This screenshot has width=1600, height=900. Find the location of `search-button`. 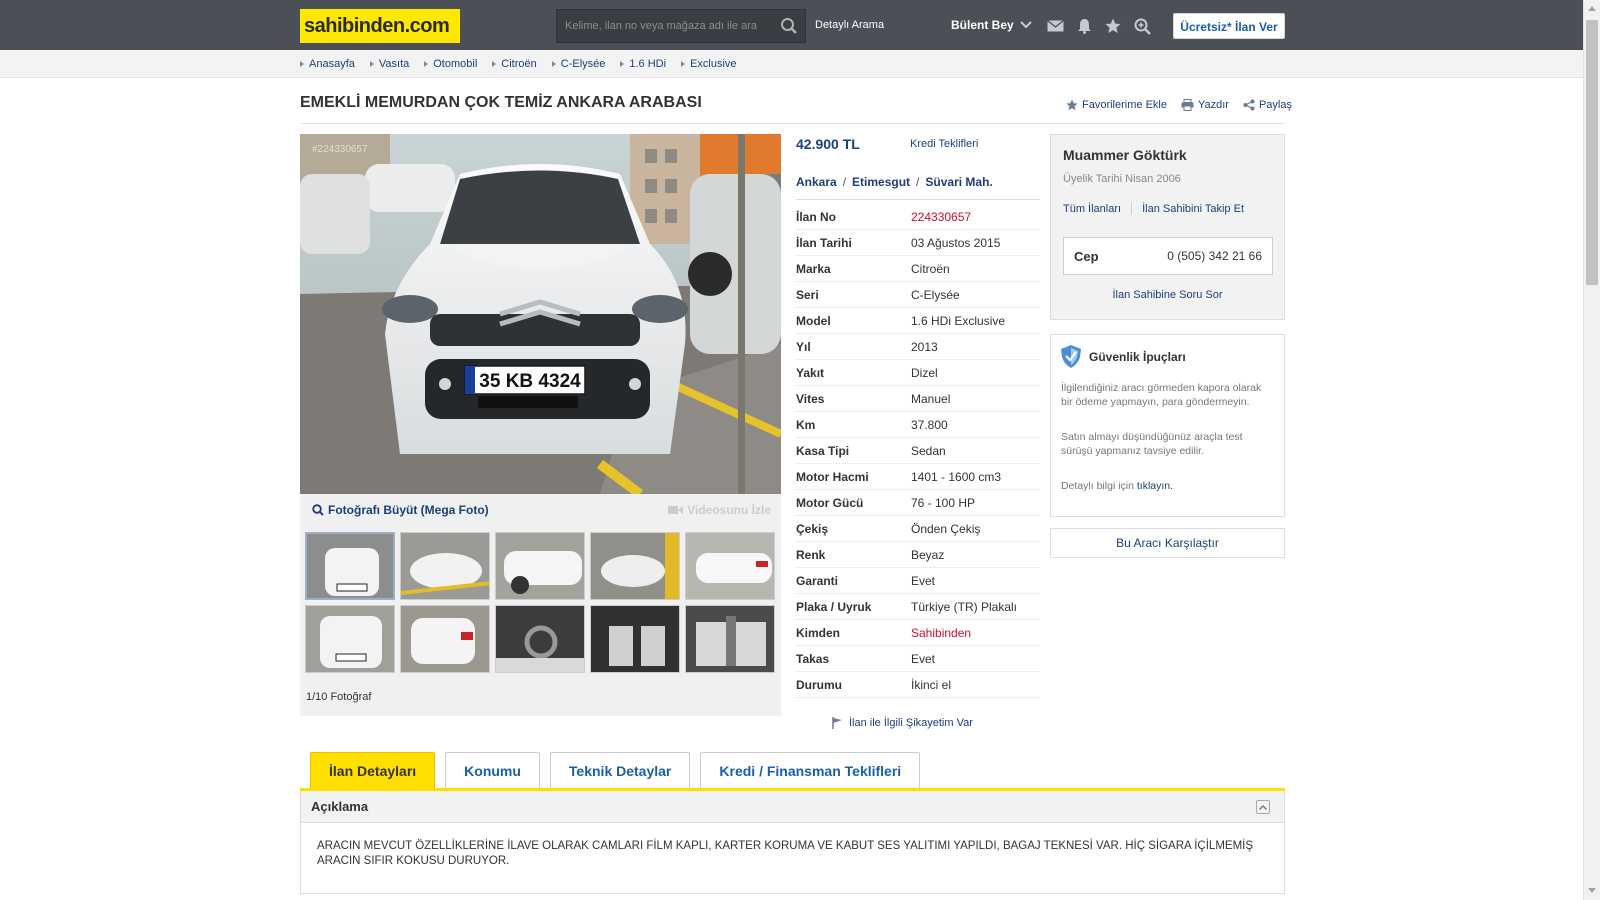

search-button is located at coordinates (789, 26).